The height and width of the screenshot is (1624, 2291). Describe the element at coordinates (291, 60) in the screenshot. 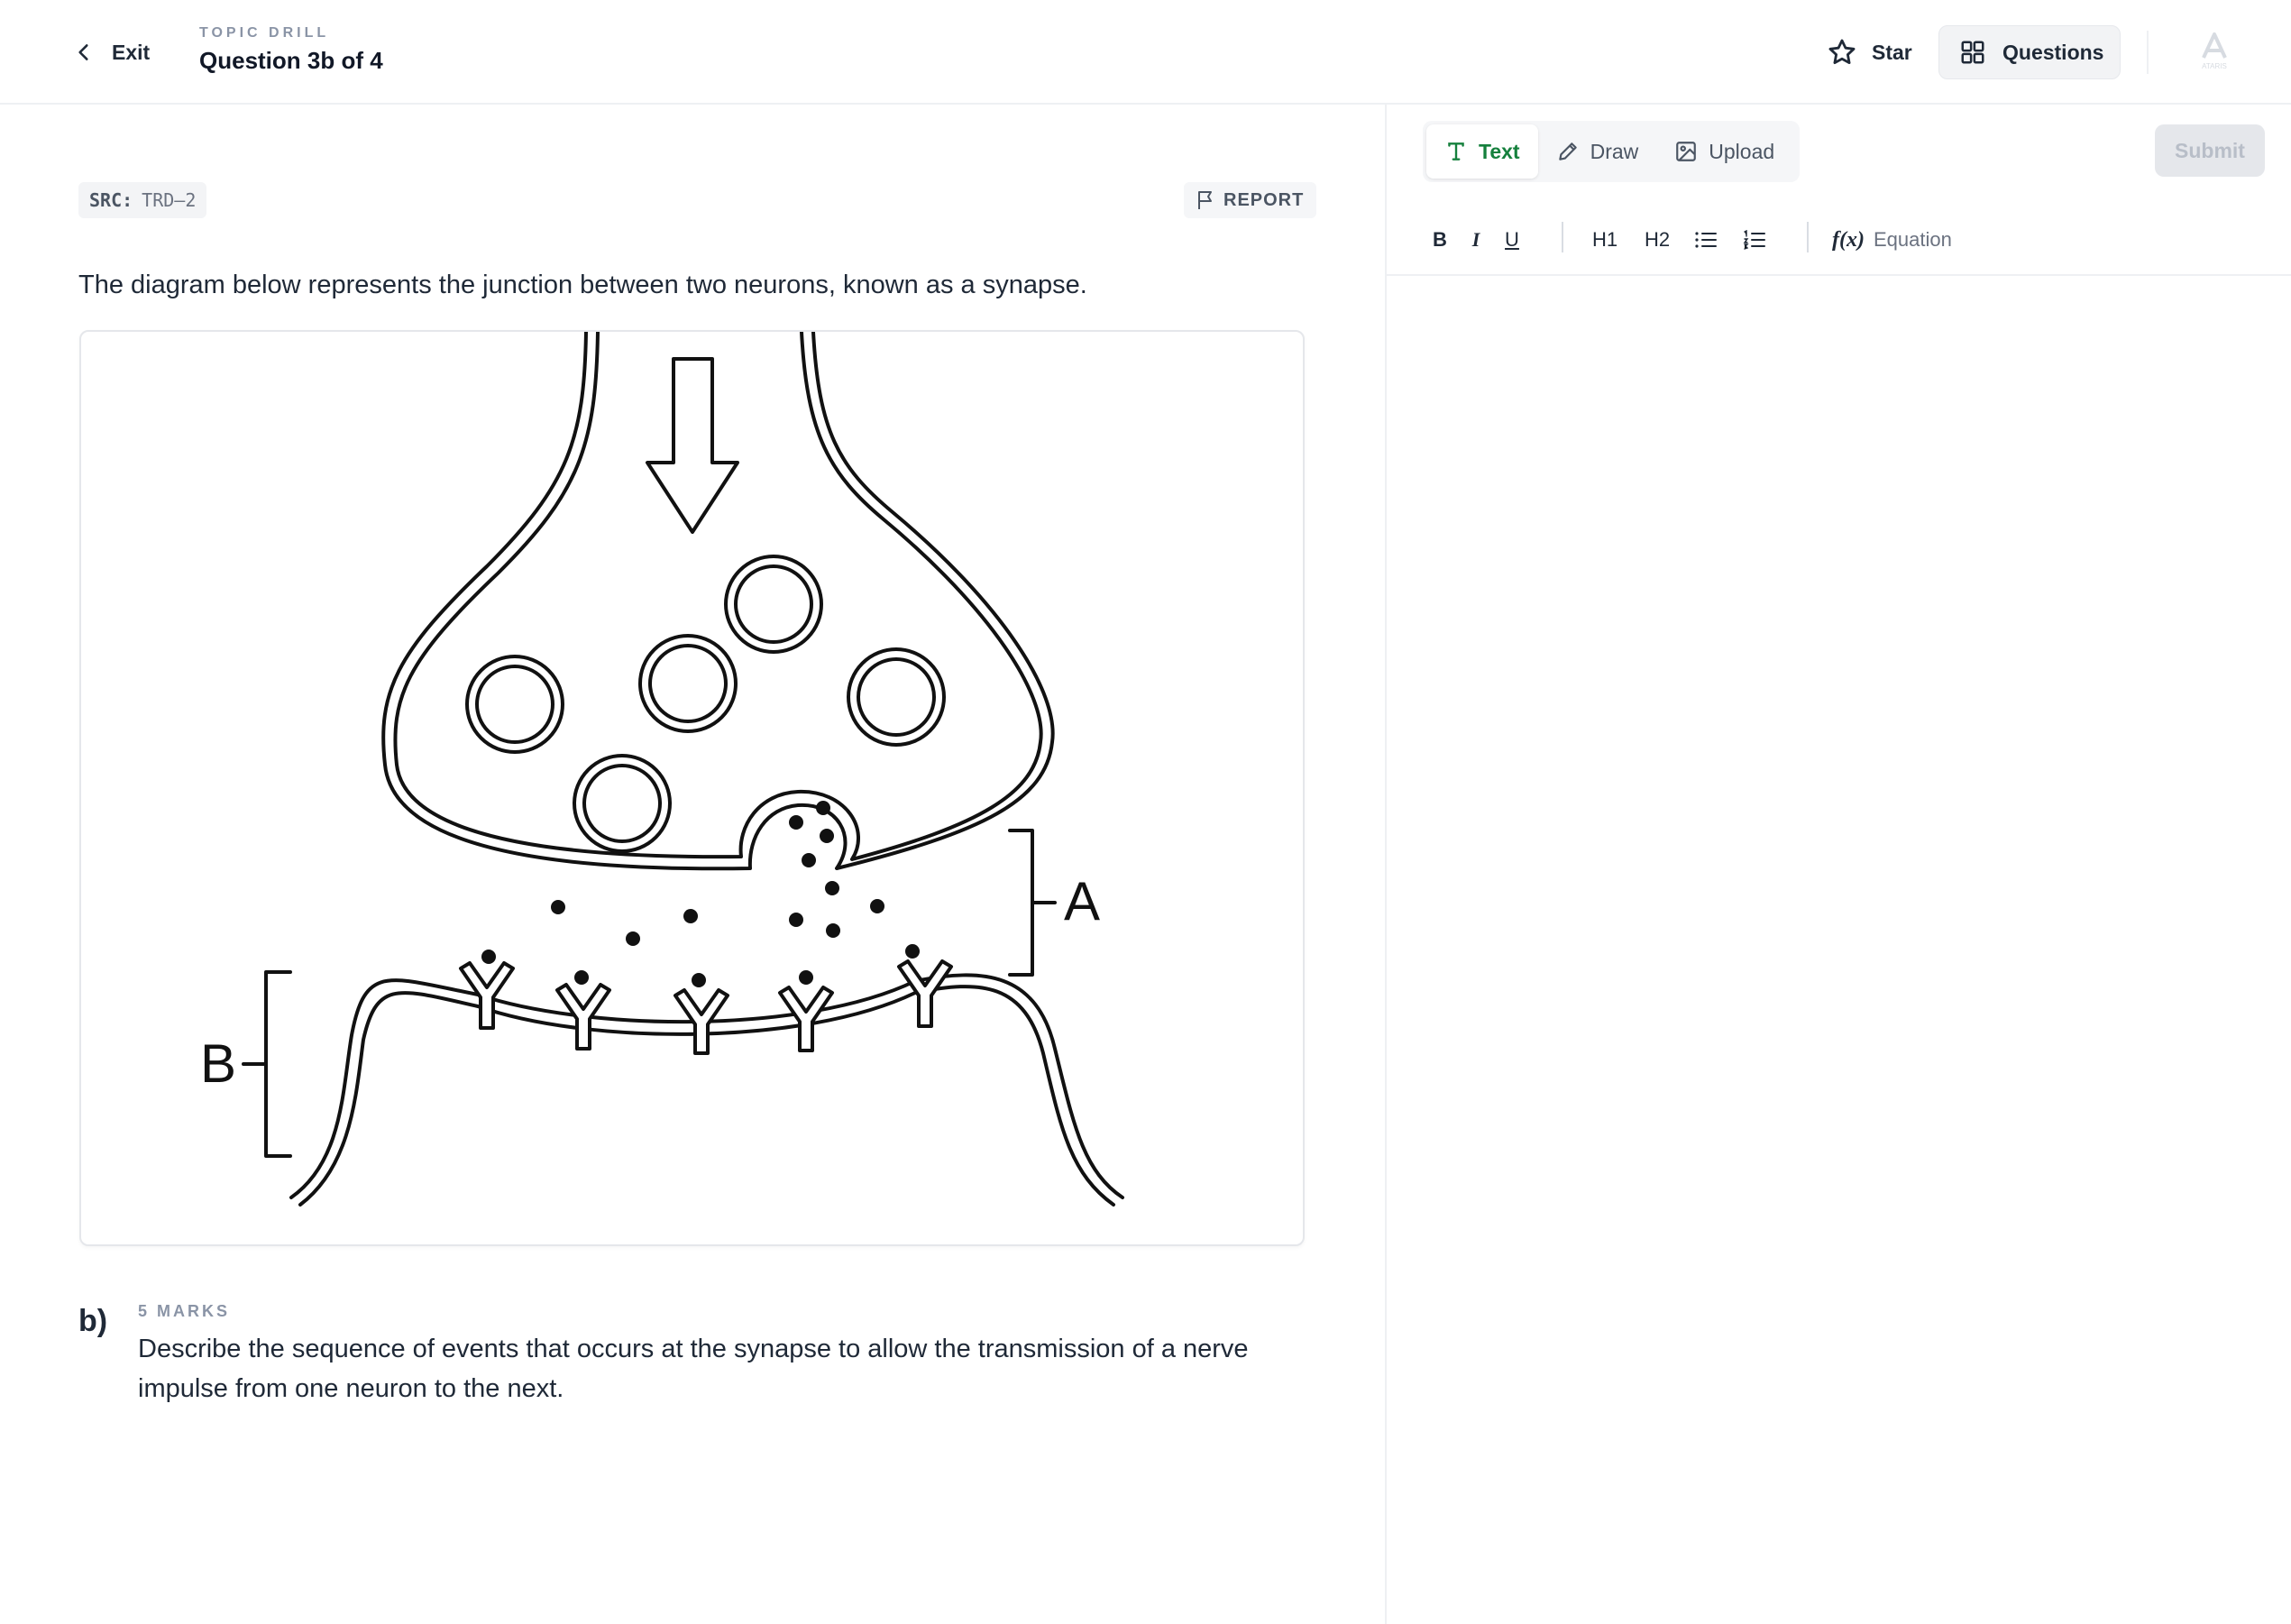

I see `page-title: Question 3b of 4` at that location.